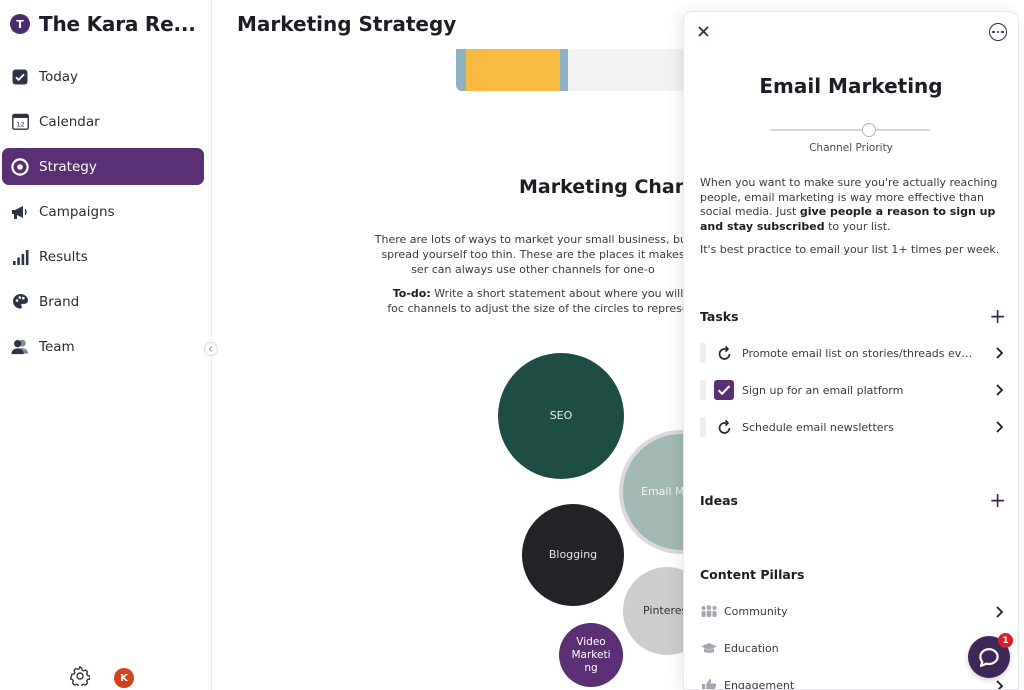 Image resolution: width=1024 pixels, height=690 pixels. Describe the element at coordinates (818, 427) in the screenshot. I see `task-label: Schedule email newsletters` at that location.